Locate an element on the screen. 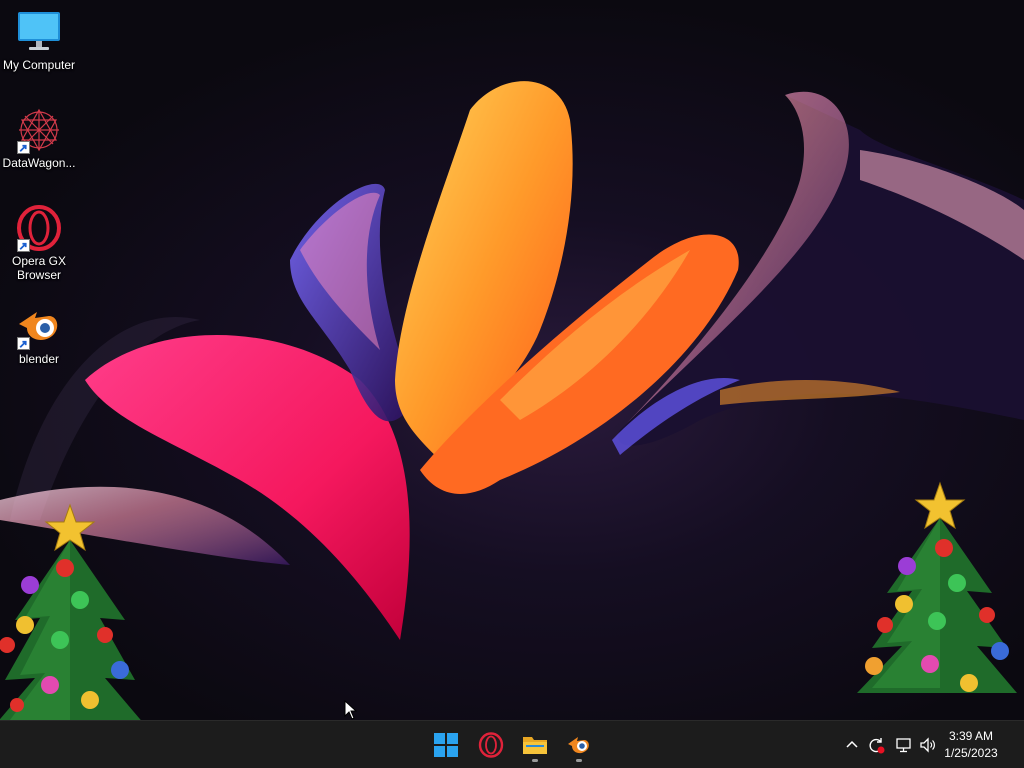 The width and height of the screenshot is (1024, 768). desktop-icon-my-computer: My Computer is located at coordinates (39, 40).